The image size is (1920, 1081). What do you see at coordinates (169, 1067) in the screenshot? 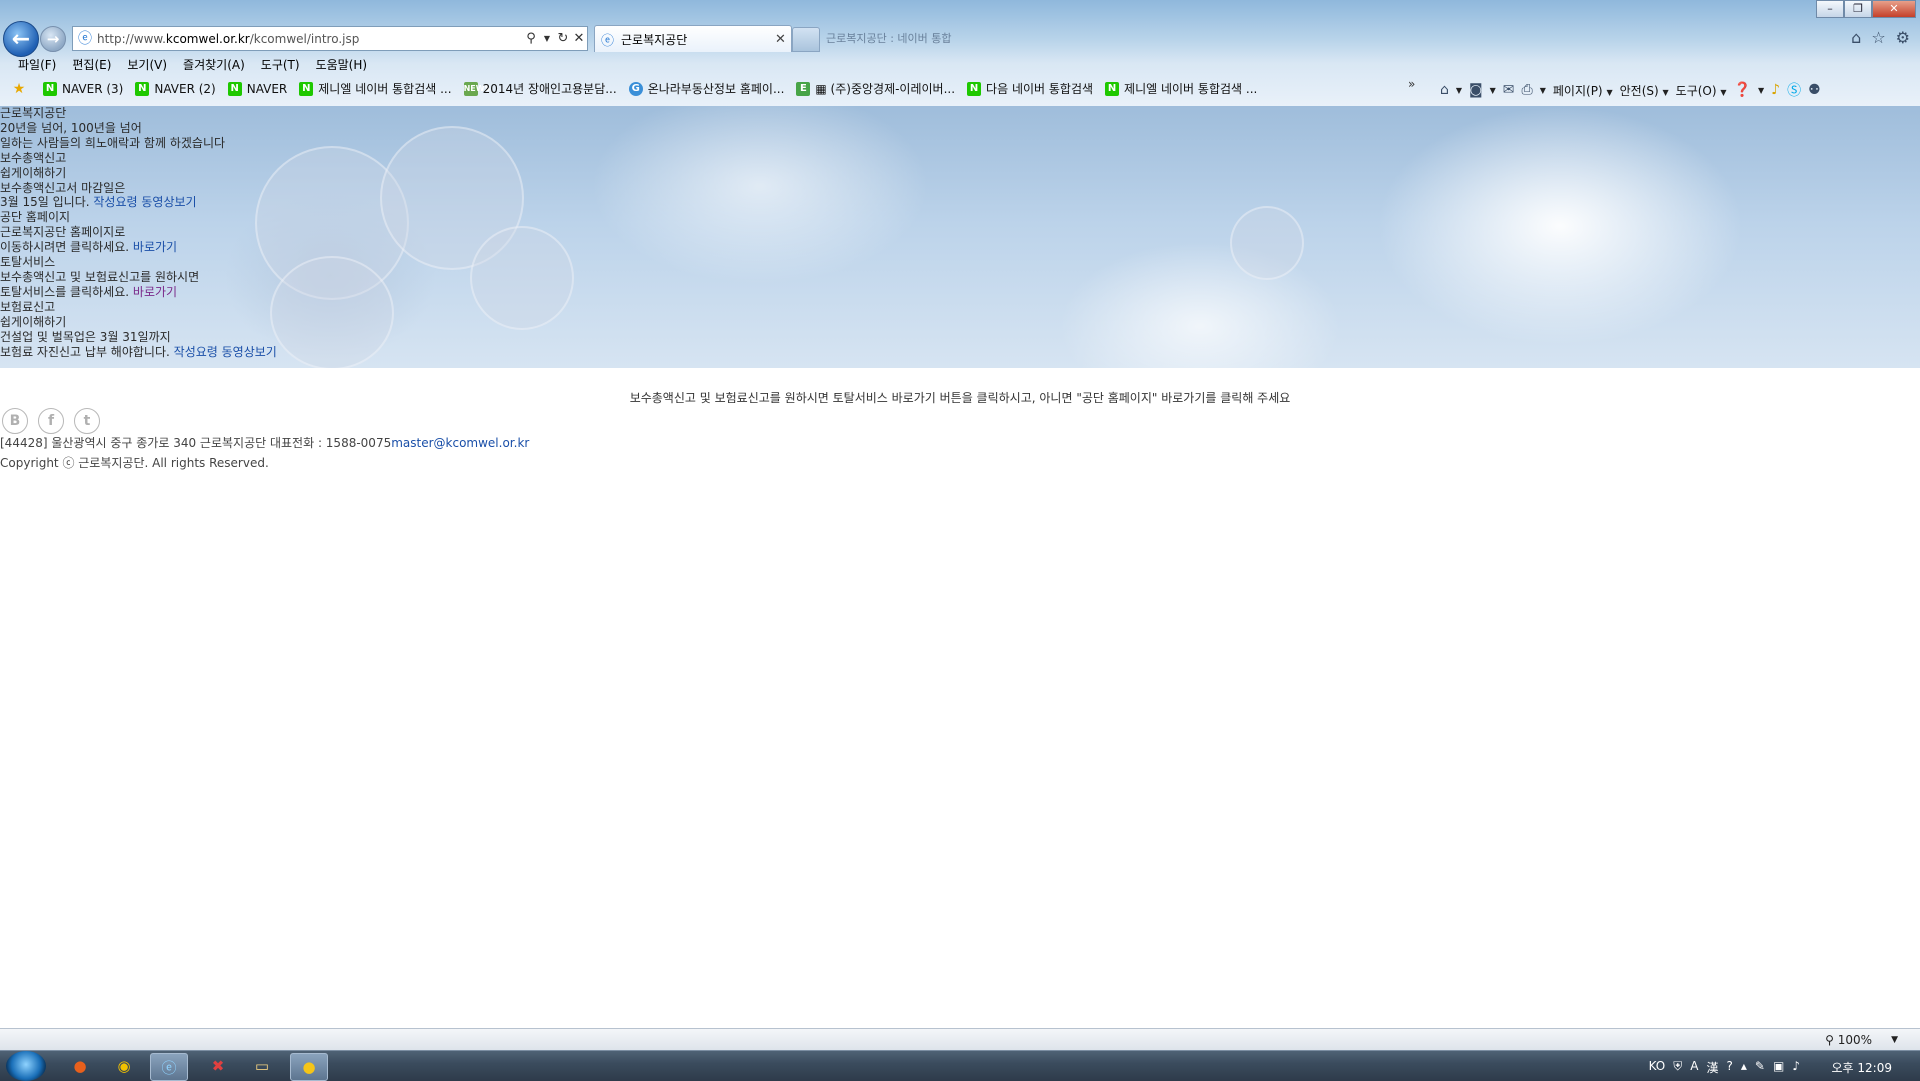
I see `ie-taskbar-icon: ⓔ` at bounding box center [169, 1067].